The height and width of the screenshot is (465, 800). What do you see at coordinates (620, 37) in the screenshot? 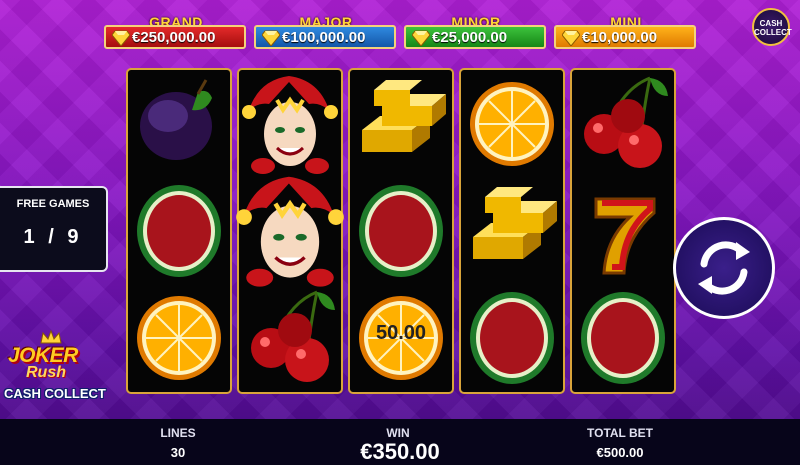
I see `jackpot-mini-value: €10,000.00` at bounding box center [620, 37].